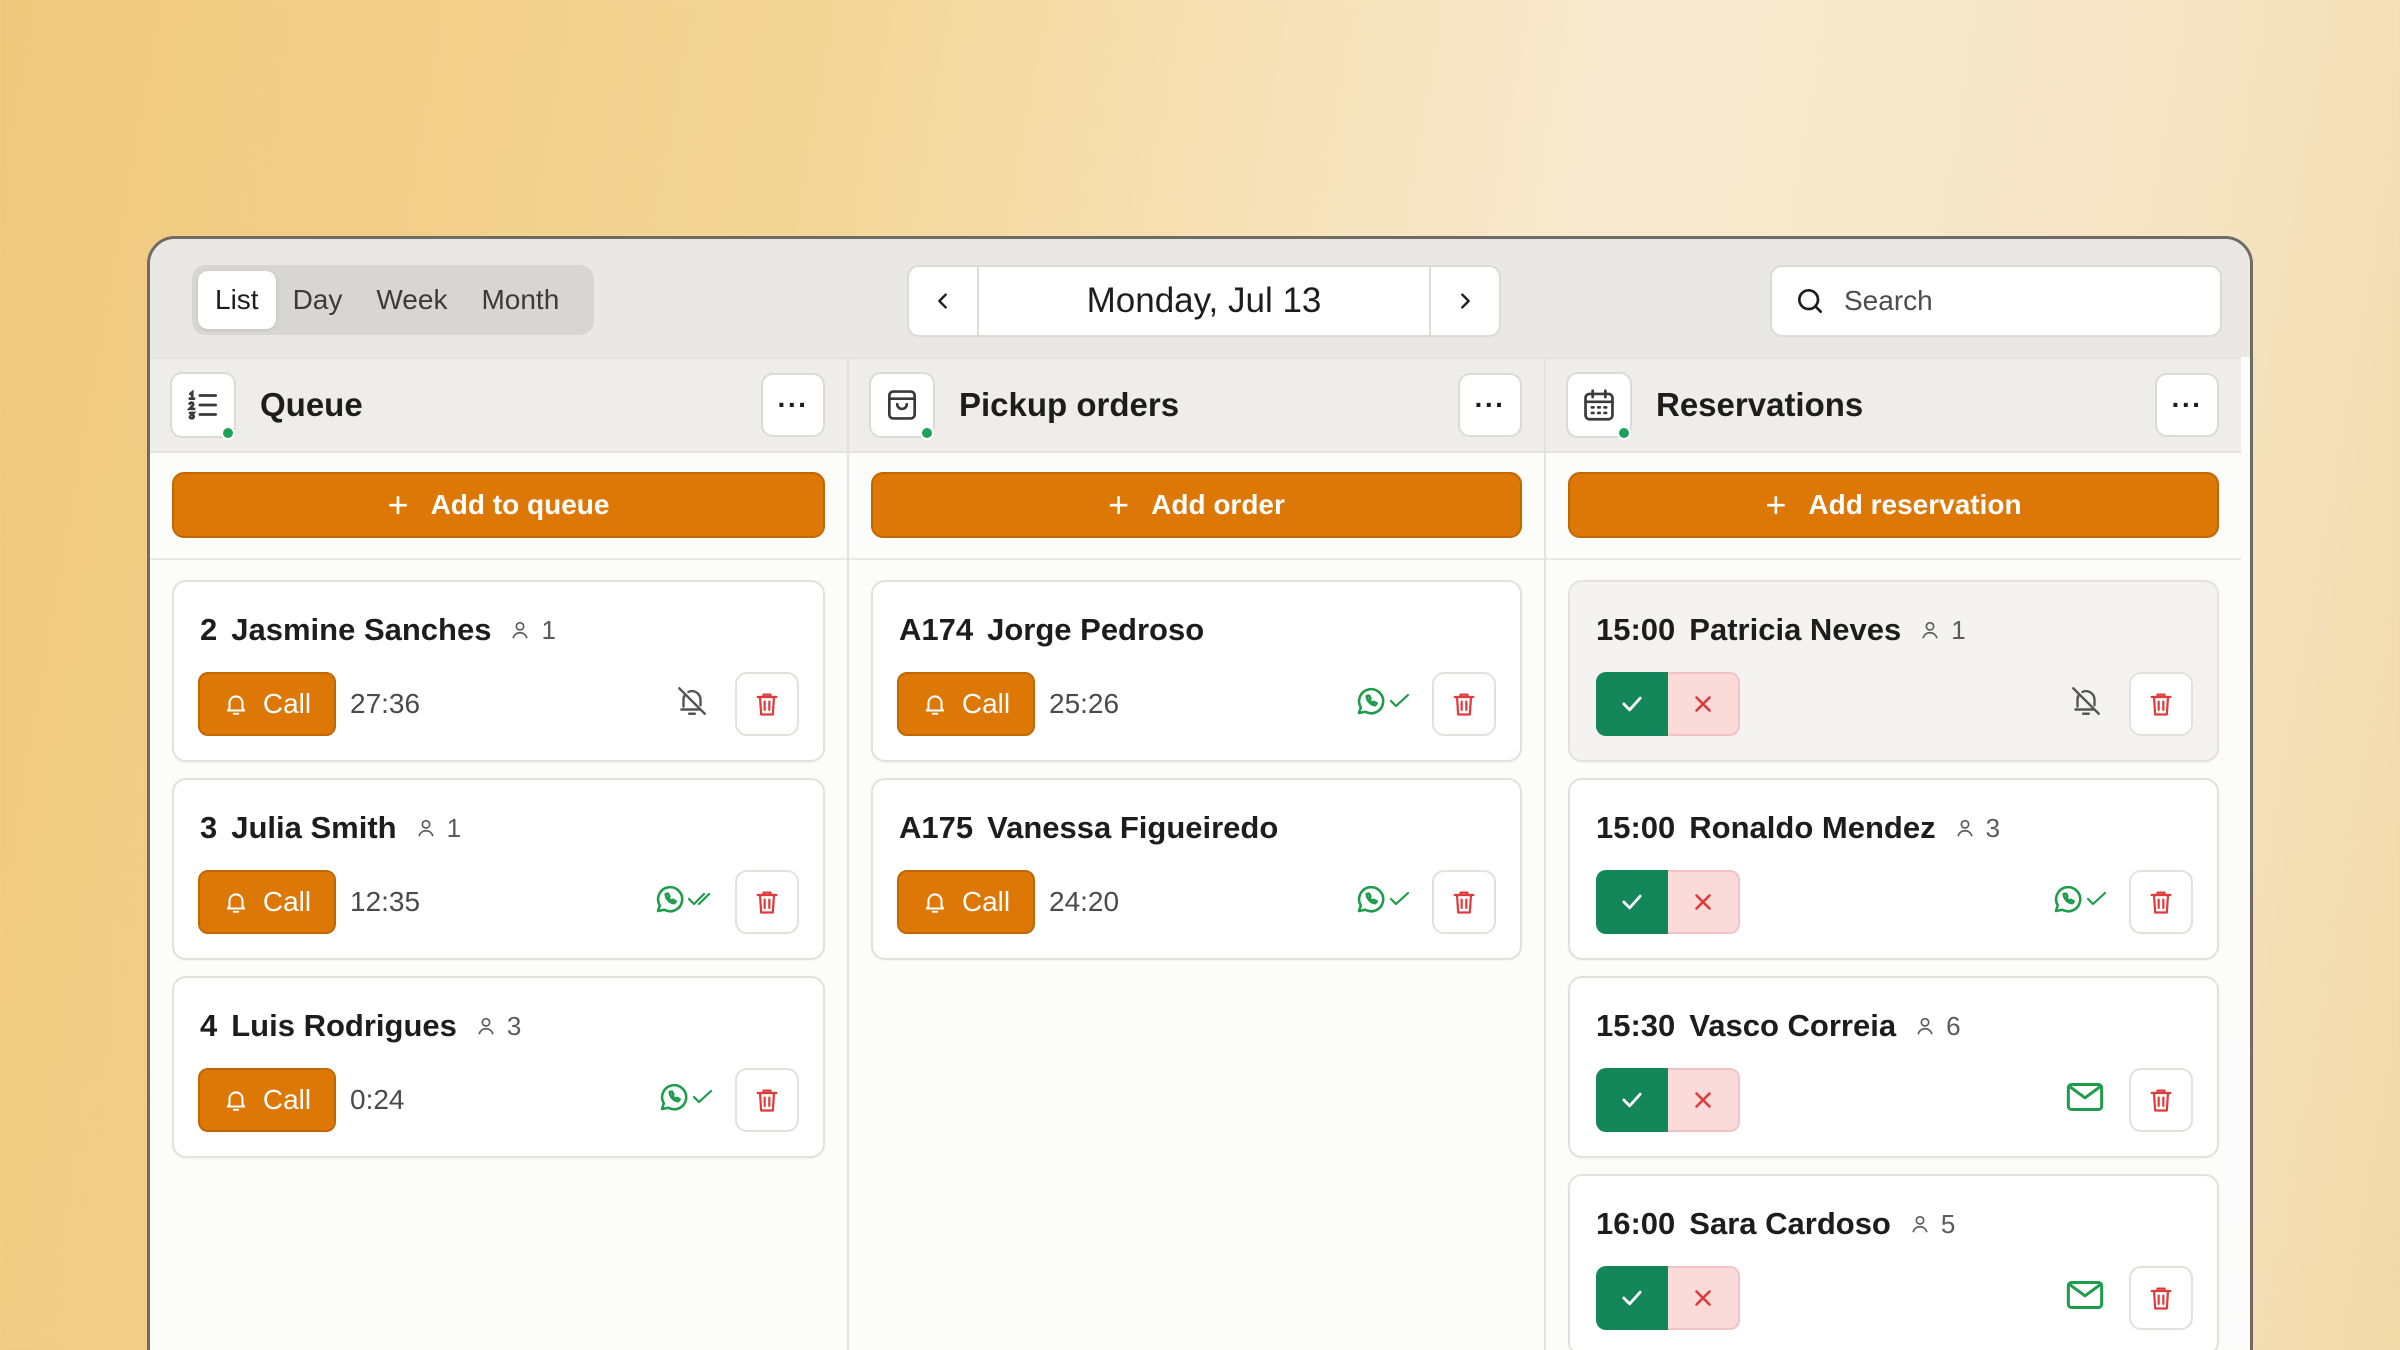 Image resolution: width=2400 pixels, height=1350 pixels. What do you see at coordinates (209, 1025) in the screenshot?
I see `queue-number: 4` at bounding box center [209, 1025].